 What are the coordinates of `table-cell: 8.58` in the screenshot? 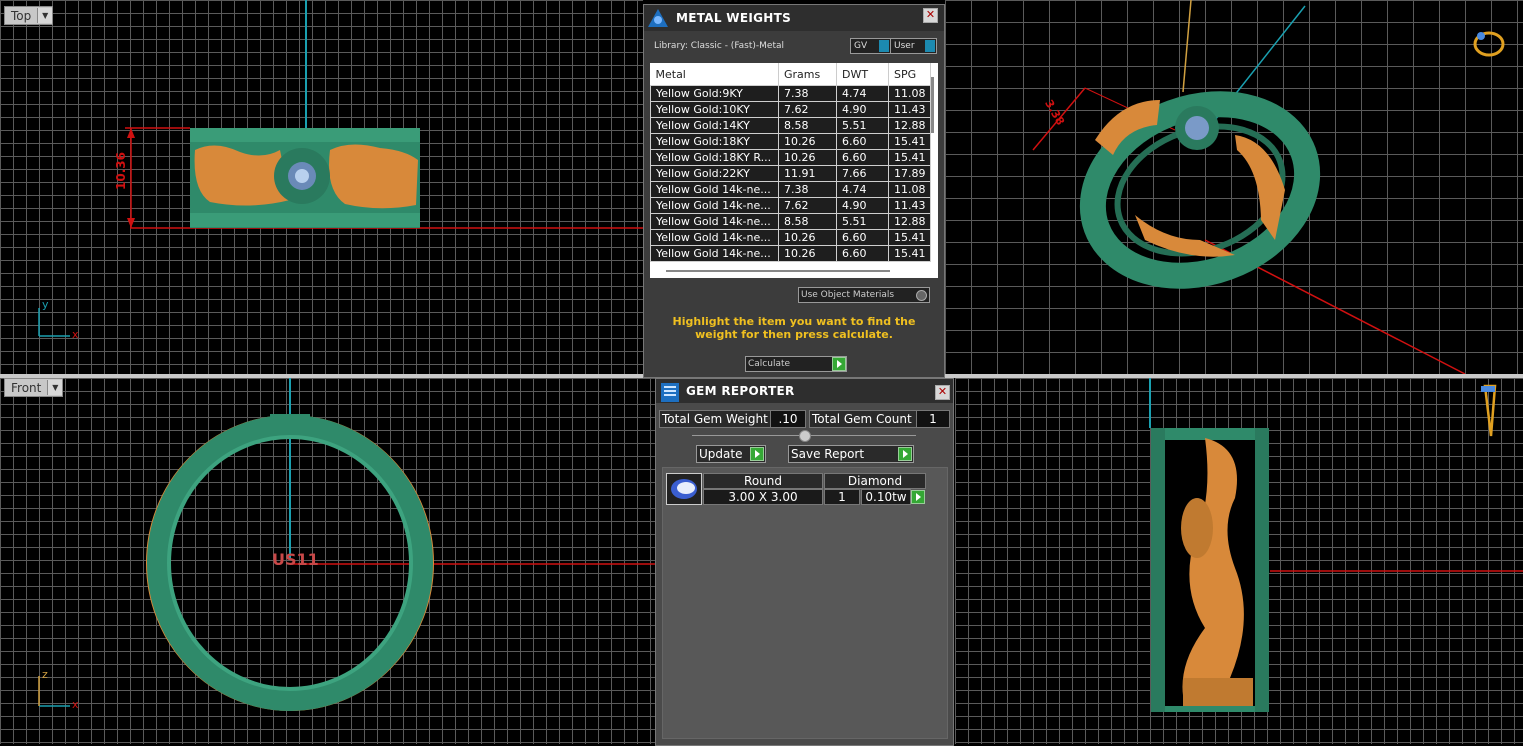 It's located at (807, 221).